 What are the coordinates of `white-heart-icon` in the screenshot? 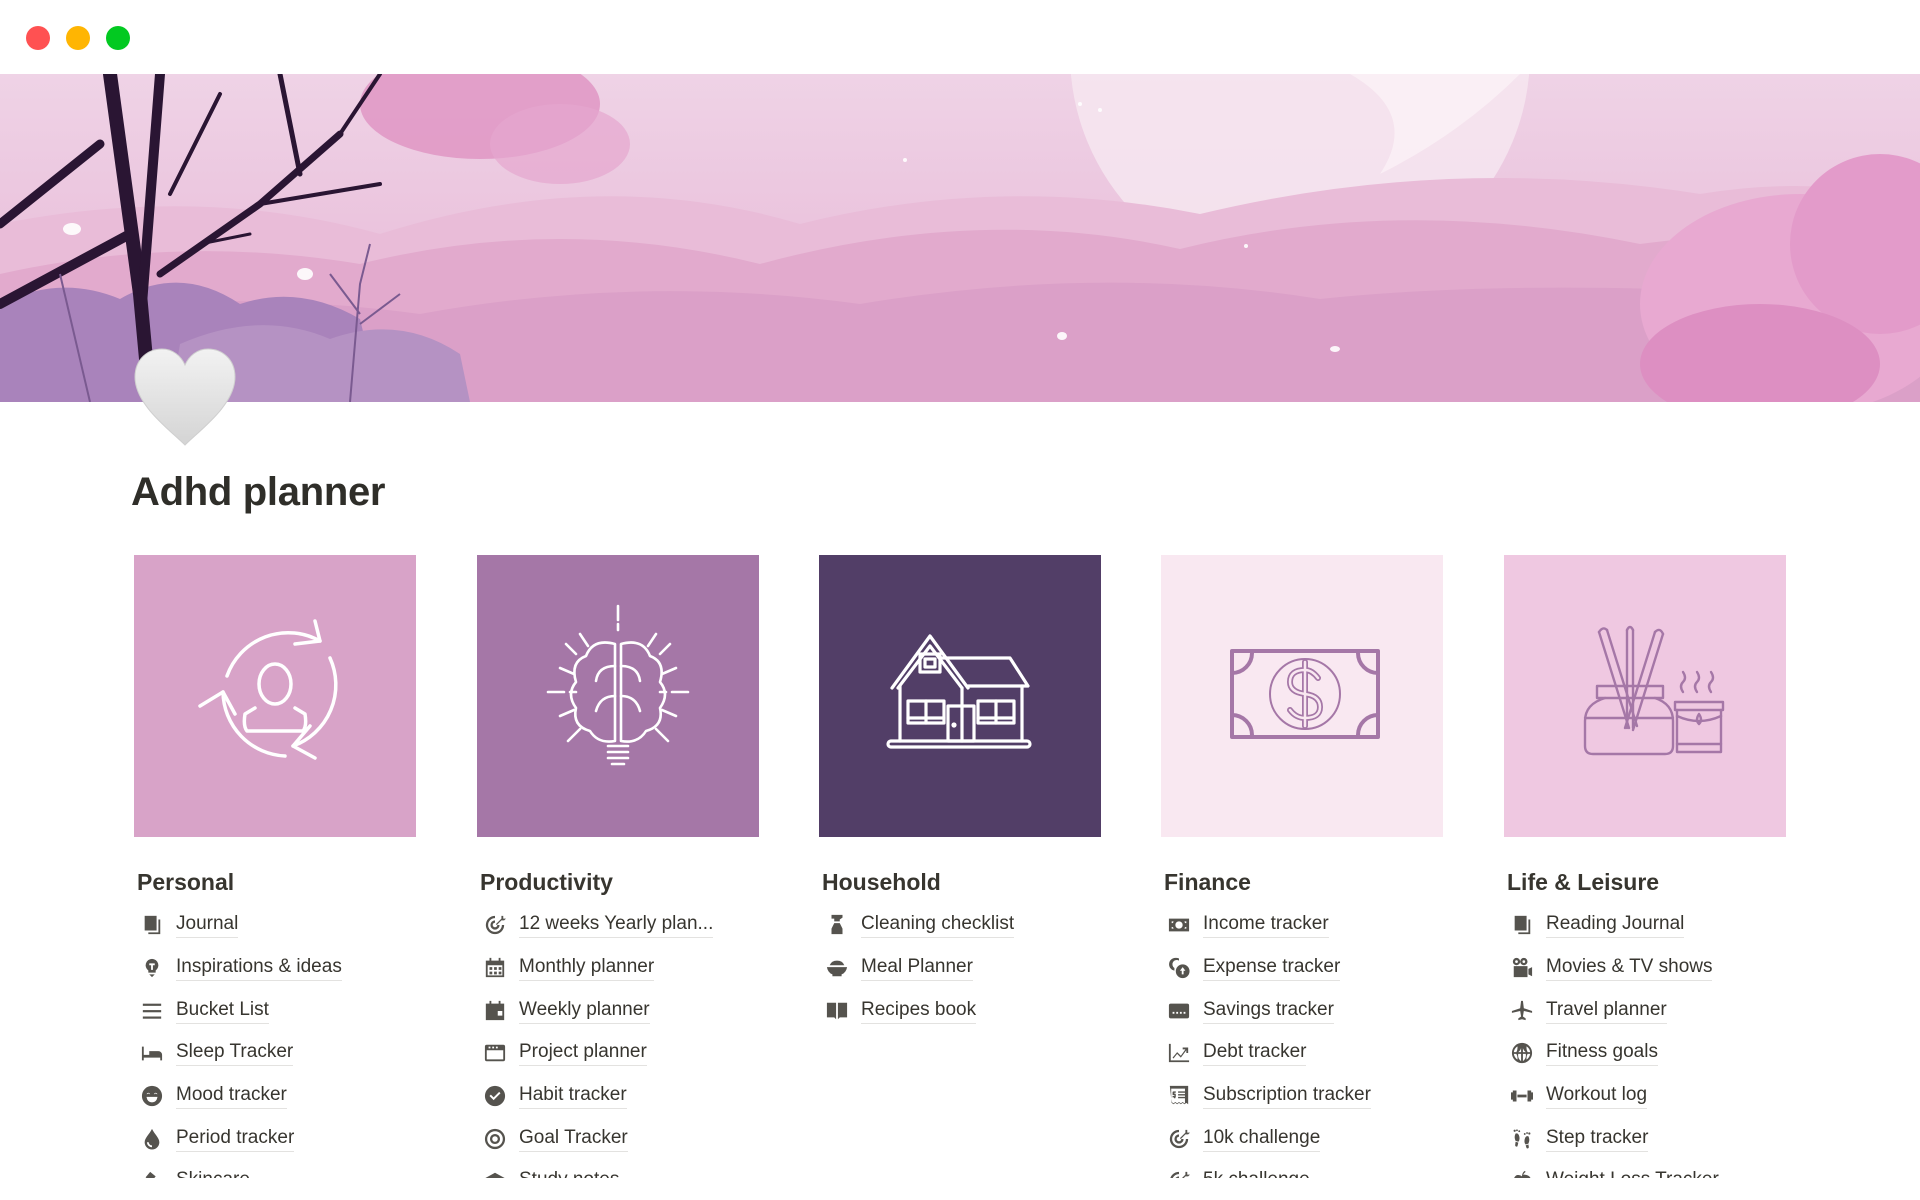 It's located at (185, 397).